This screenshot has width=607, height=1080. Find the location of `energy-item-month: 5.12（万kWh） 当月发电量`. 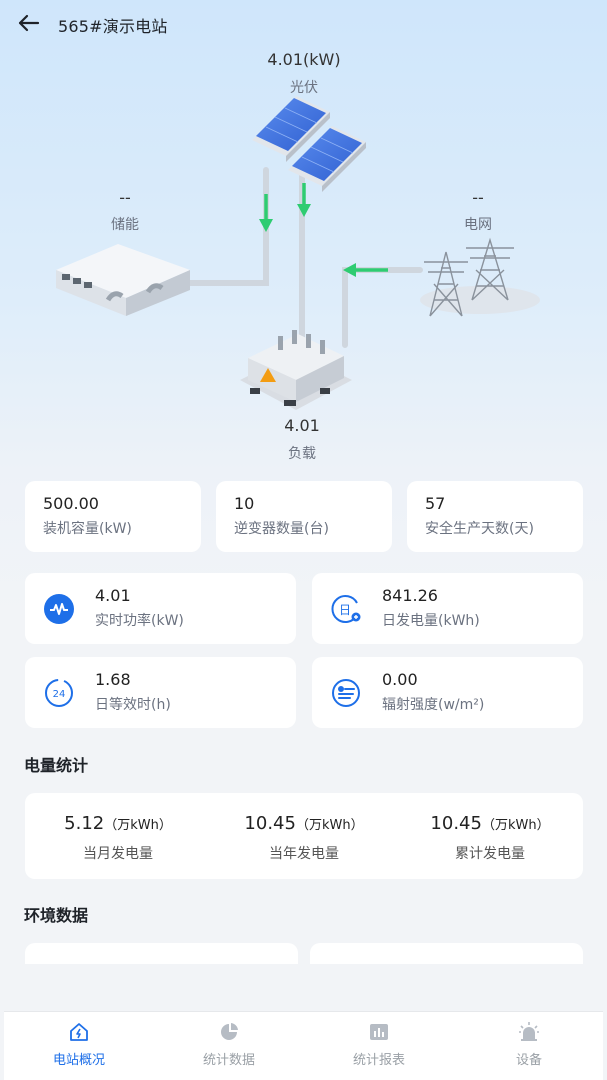

energy-item-month: 5.12（万kWh） 当月发电量 is located at coordinates (118, 836).